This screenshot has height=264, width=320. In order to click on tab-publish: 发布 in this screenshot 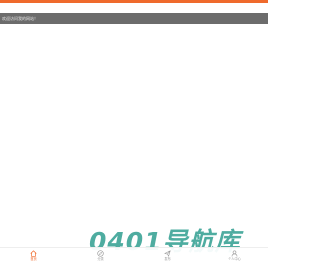, I will do `click(168, 256)`.